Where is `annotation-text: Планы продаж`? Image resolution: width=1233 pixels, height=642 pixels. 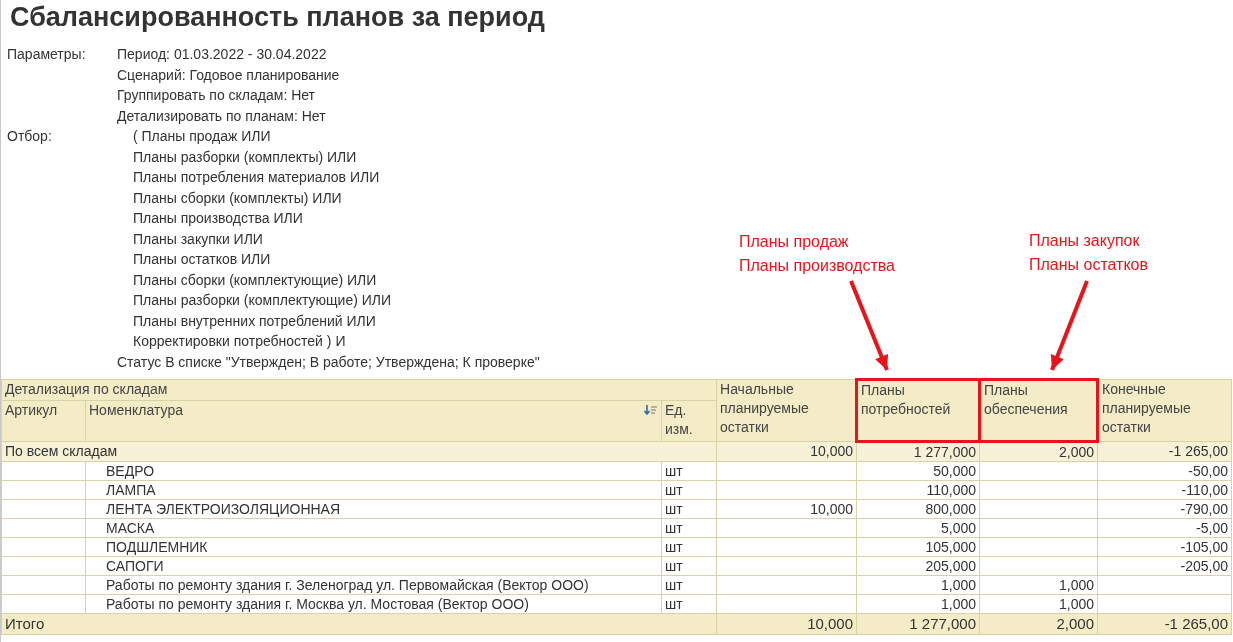
annotation-text: Планы продаж is located at coordinates (794, 242).